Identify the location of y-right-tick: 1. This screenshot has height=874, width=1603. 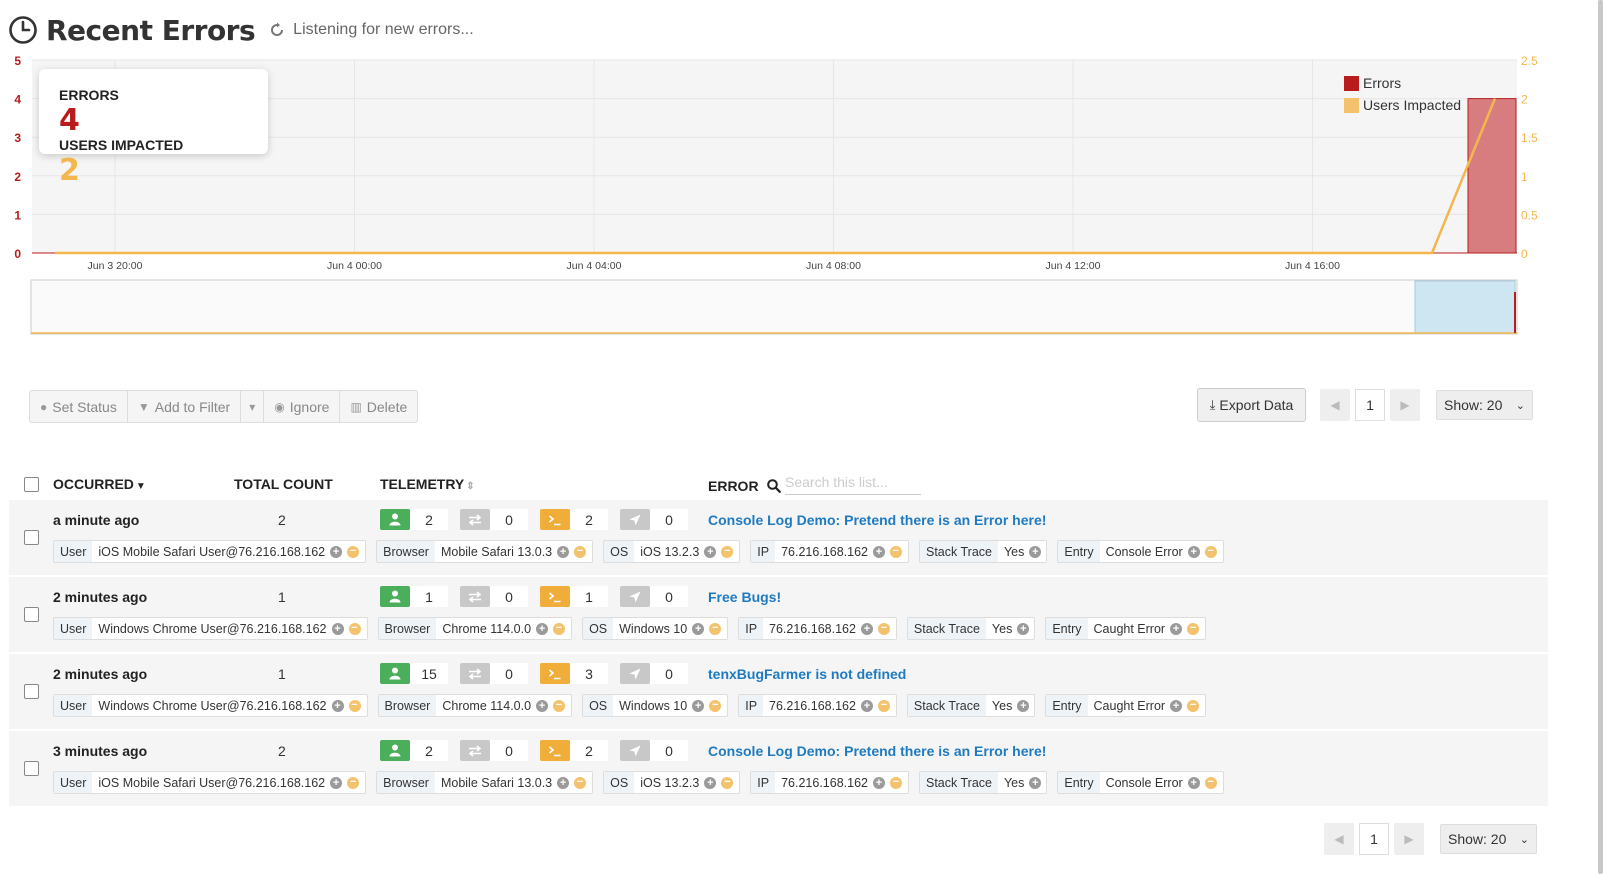
(1524, 177).